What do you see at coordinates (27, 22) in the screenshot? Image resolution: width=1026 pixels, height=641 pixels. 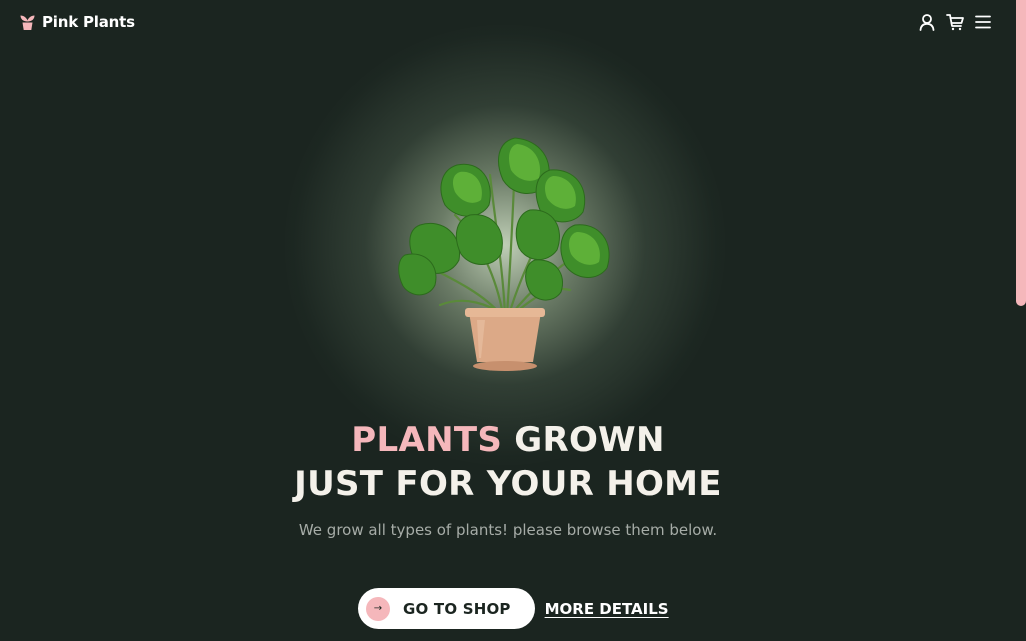 I see `pink-flower-pot-icon` at bounding box center [27, 22].